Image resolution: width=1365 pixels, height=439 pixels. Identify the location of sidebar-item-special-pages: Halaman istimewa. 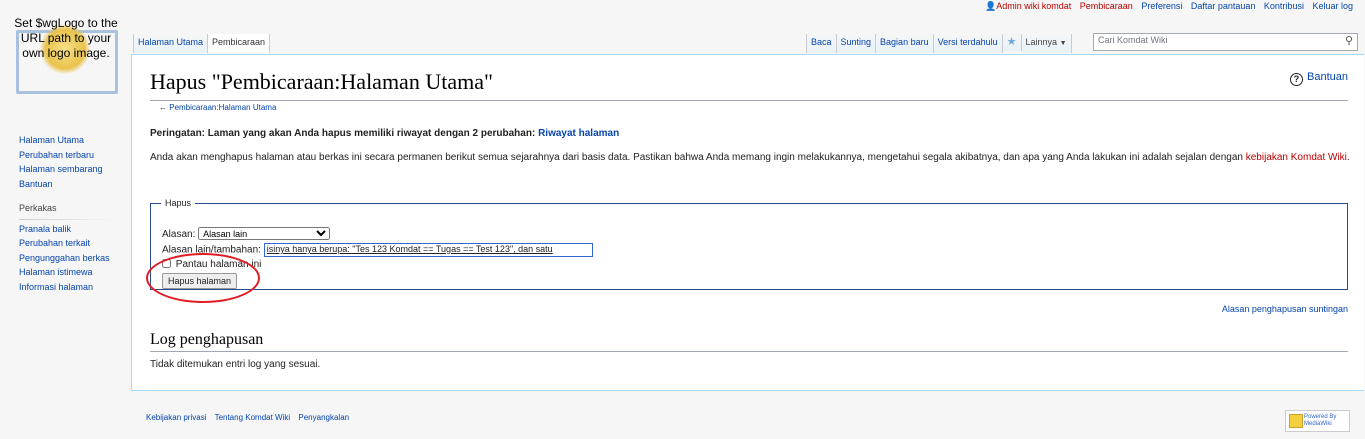
(67, 272).